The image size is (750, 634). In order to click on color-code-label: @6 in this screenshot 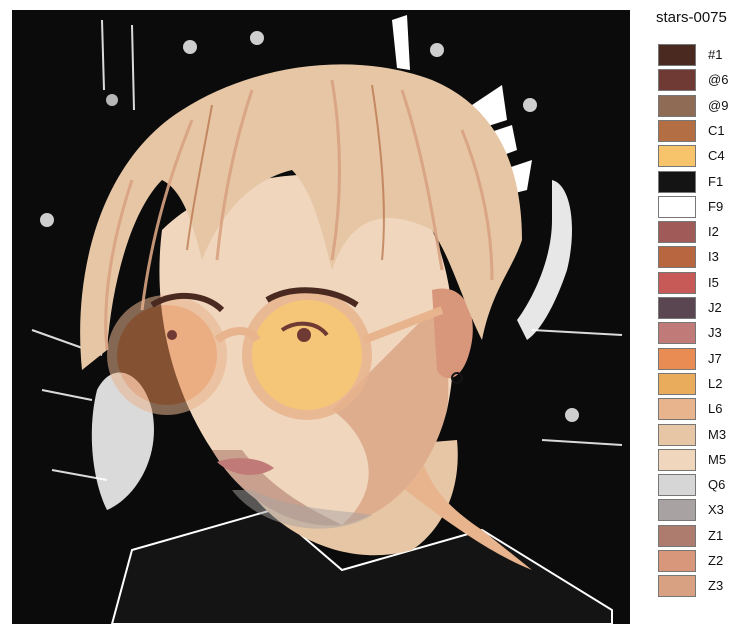, I will do `click(718, 80)`.